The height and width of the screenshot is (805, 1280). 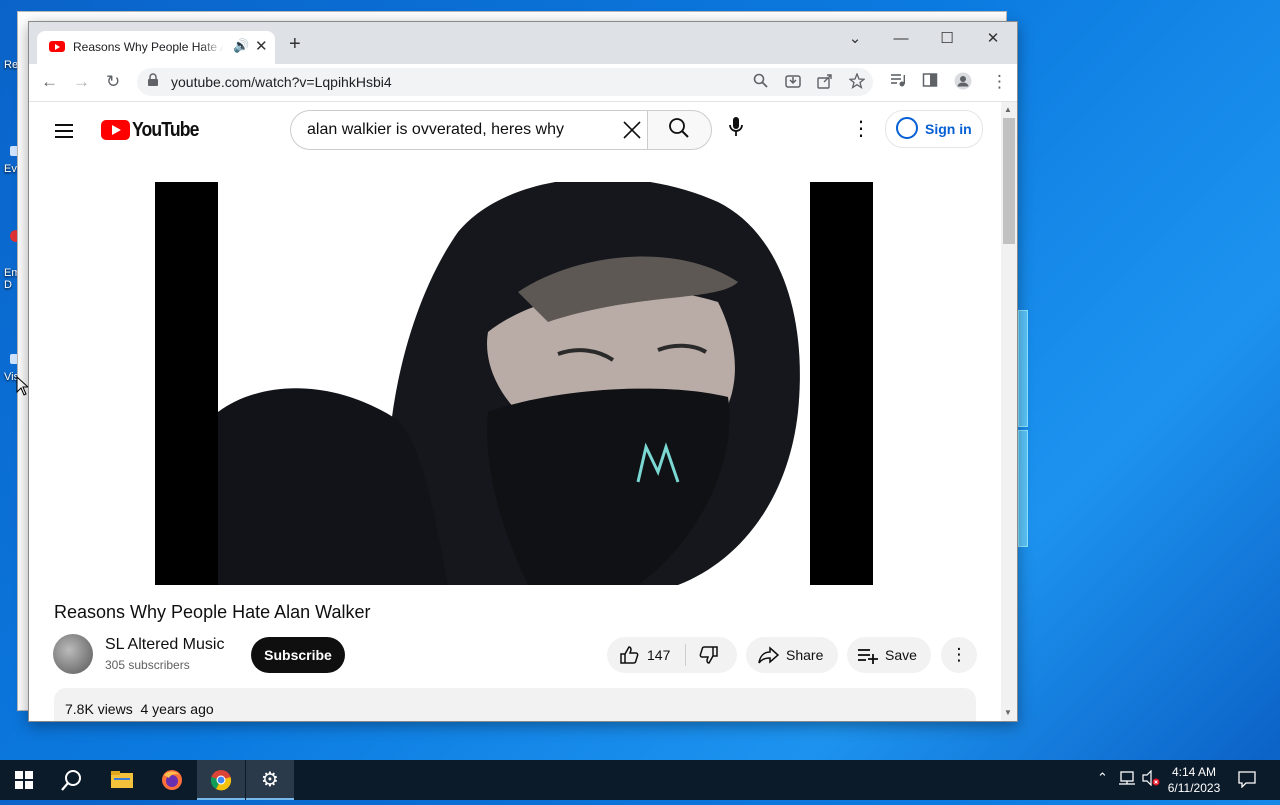 I want to click on page-scrollbar: ▲ ▼, so click(x=1009, y=411).